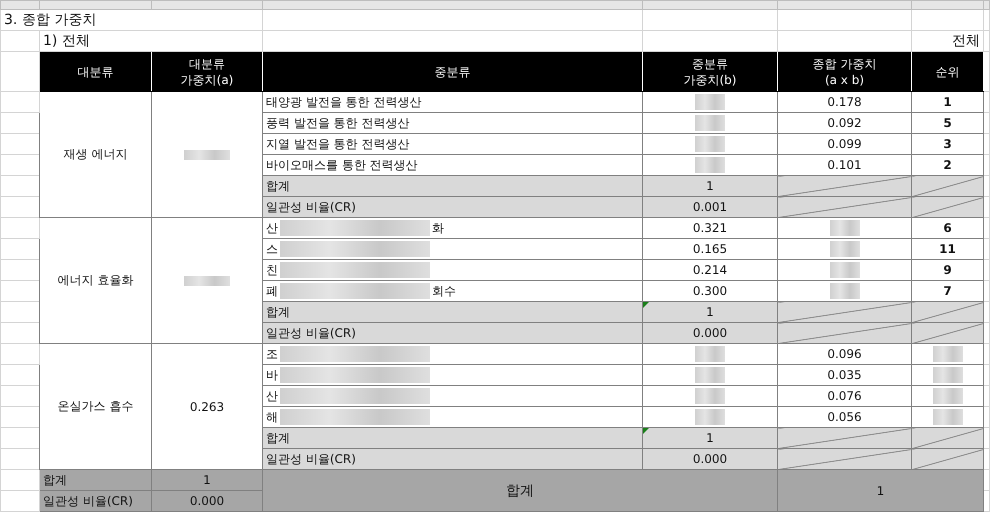 This screenshot has height=519, width=990. What do you see at coordinates (55, 479) in the screenshot?
I see `total-label: 합계` at bounding box center [55, 479].